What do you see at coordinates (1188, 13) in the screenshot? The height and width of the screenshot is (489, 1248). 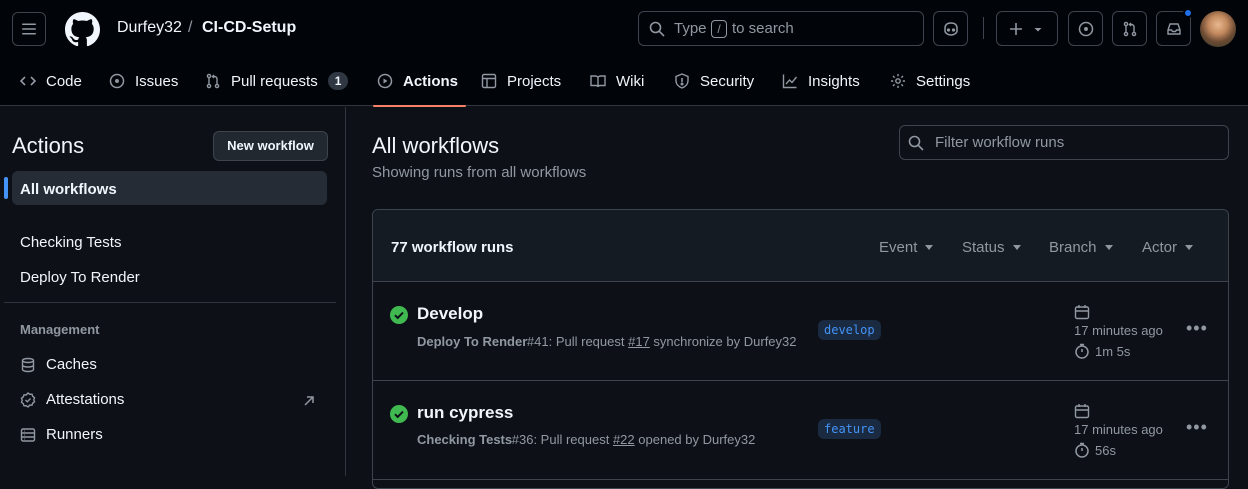 I see `notification-dot` at bounding box center [1188, 13].